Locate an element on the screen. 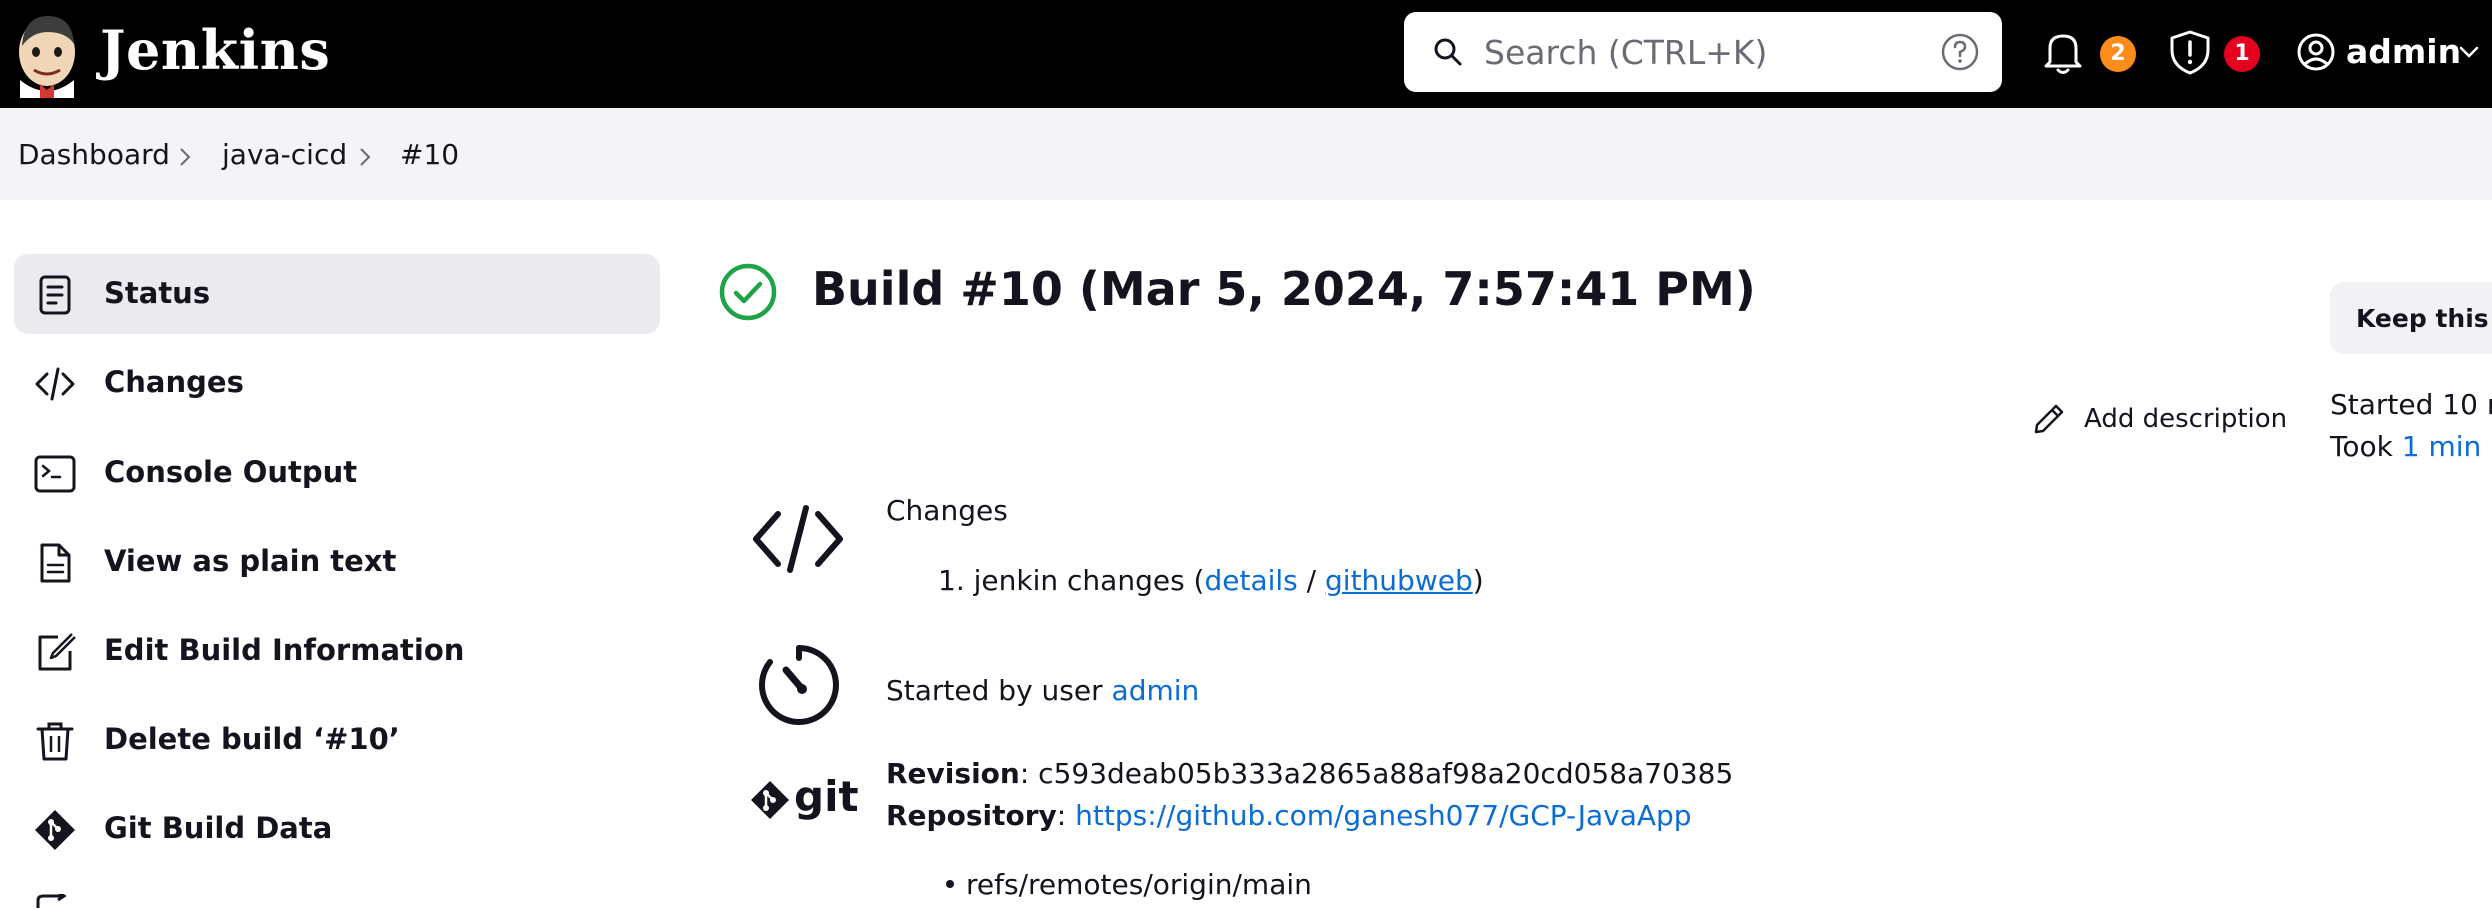 The image size is (2492, 909). search-input is located at coordinates (1694, 52).